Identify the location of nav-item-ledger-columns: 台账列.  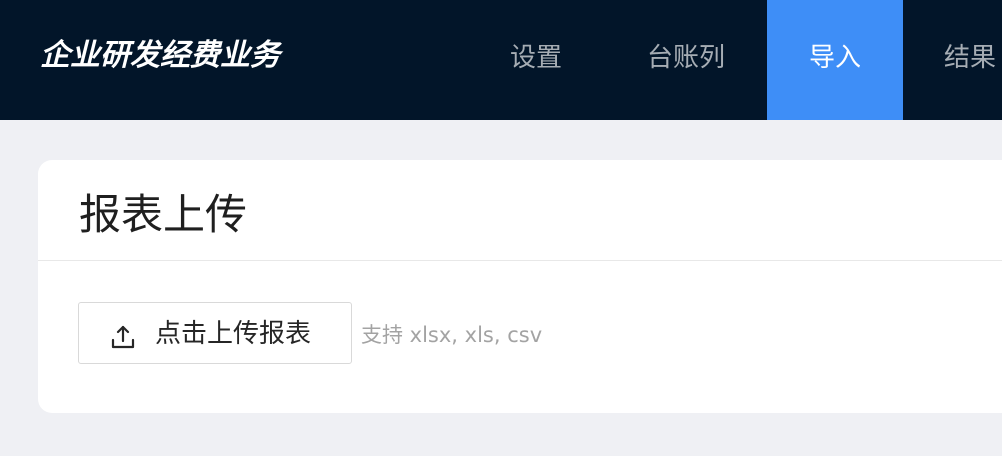
(686, 60).